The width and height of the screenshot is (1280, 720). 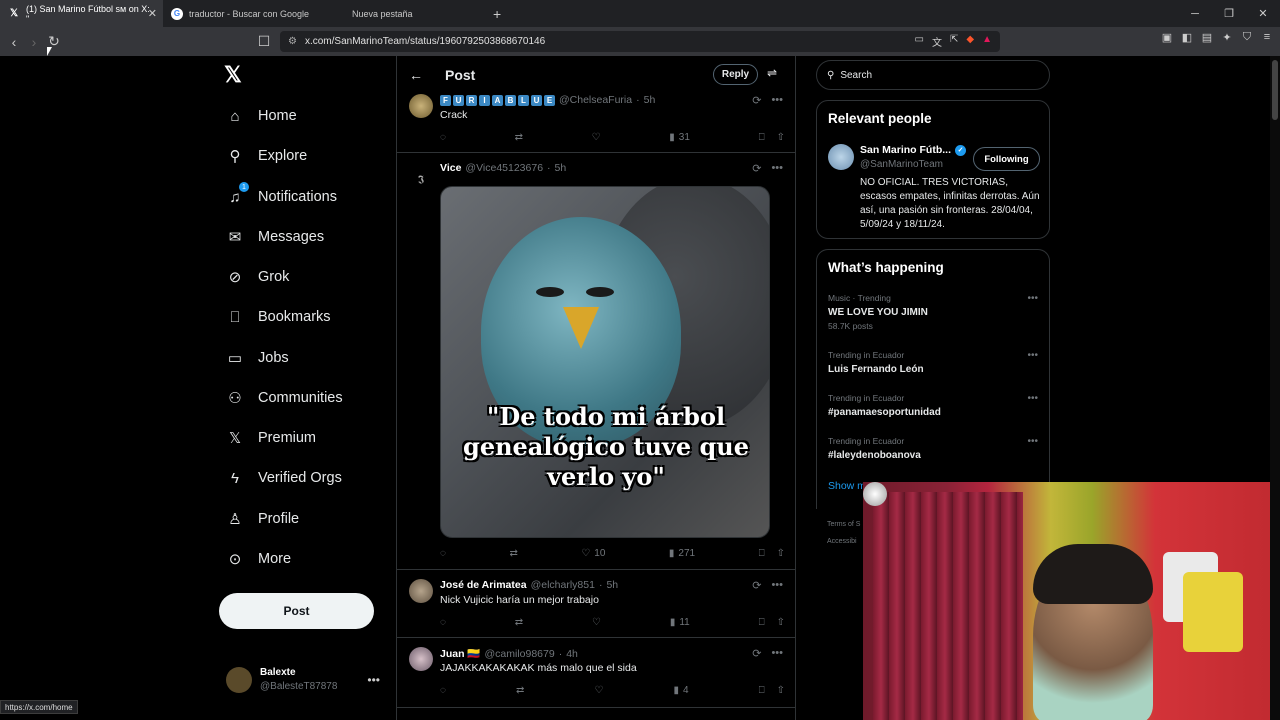 What do you see at coordinates (679, 137) in the screenshot?
I see `views-stat: ▮ 31` at bounding box center [679, 137].